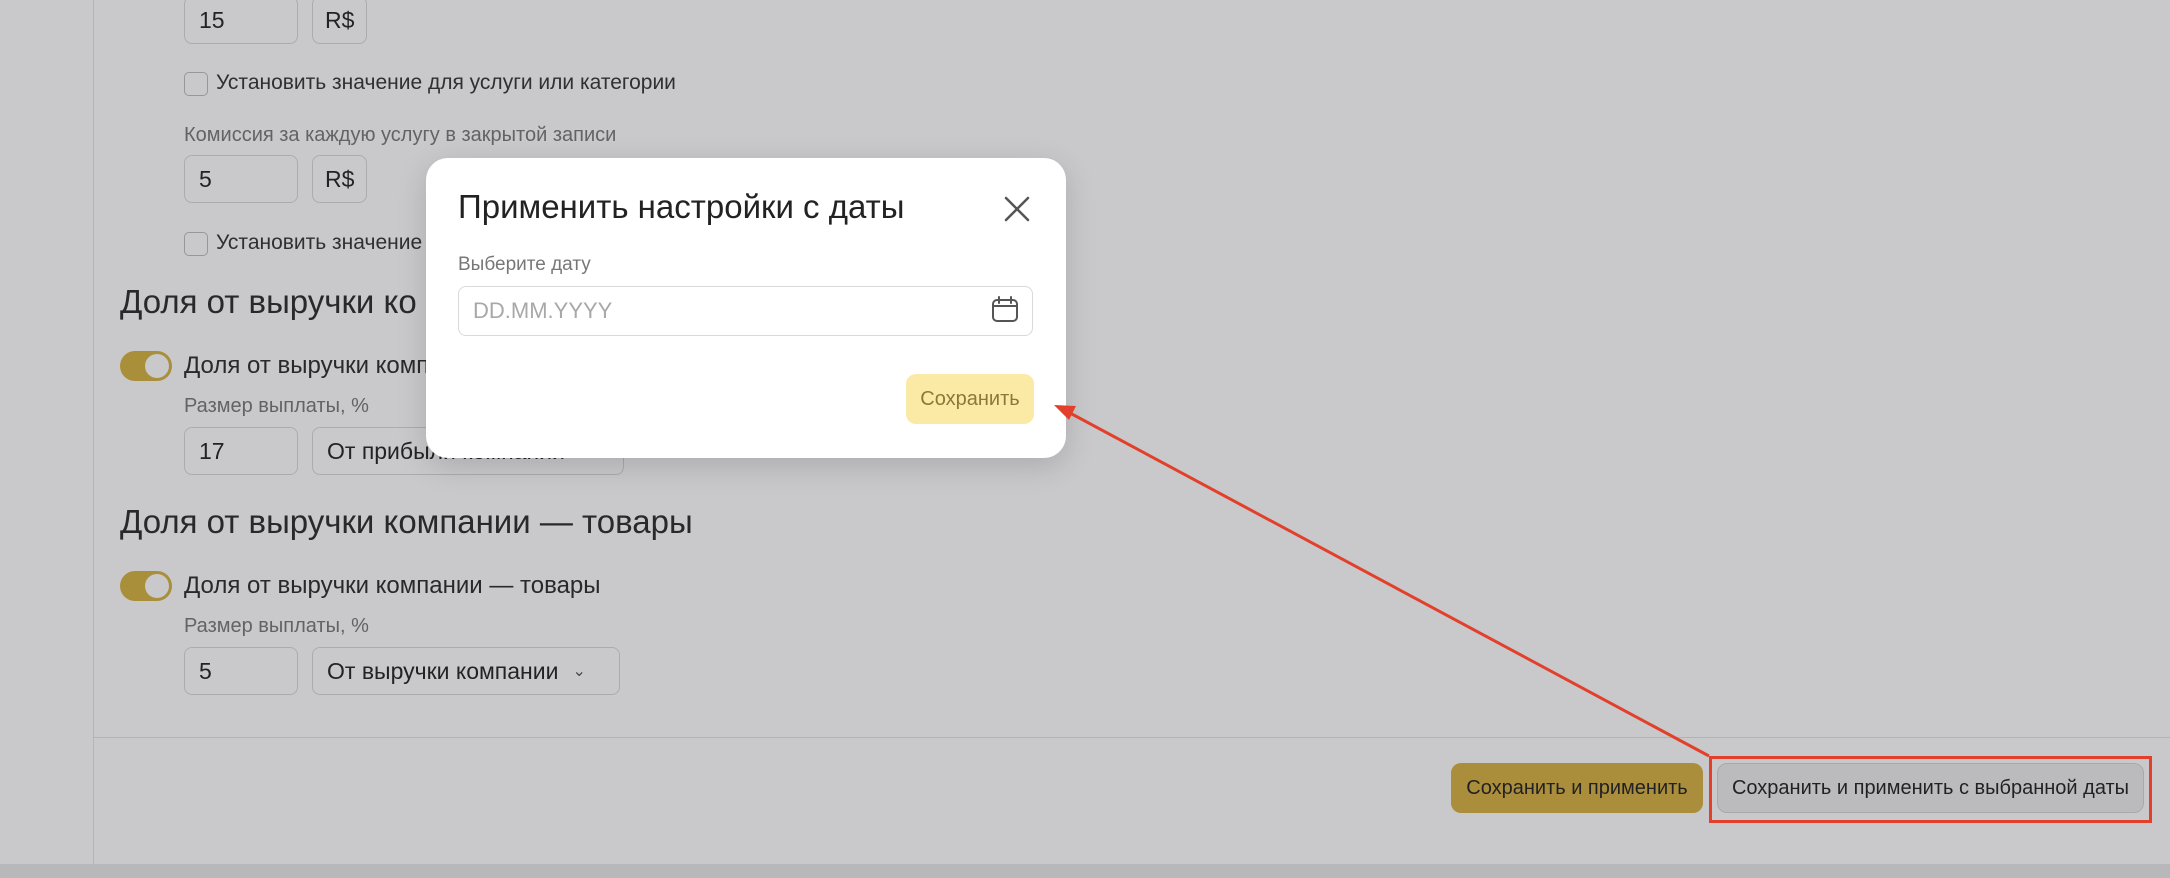 This screenshot has height=878, width=2170. Describe the element at coordinates (681, 206) in the screenshot. I see `modal-title: Применить настройки с даты` at that location.